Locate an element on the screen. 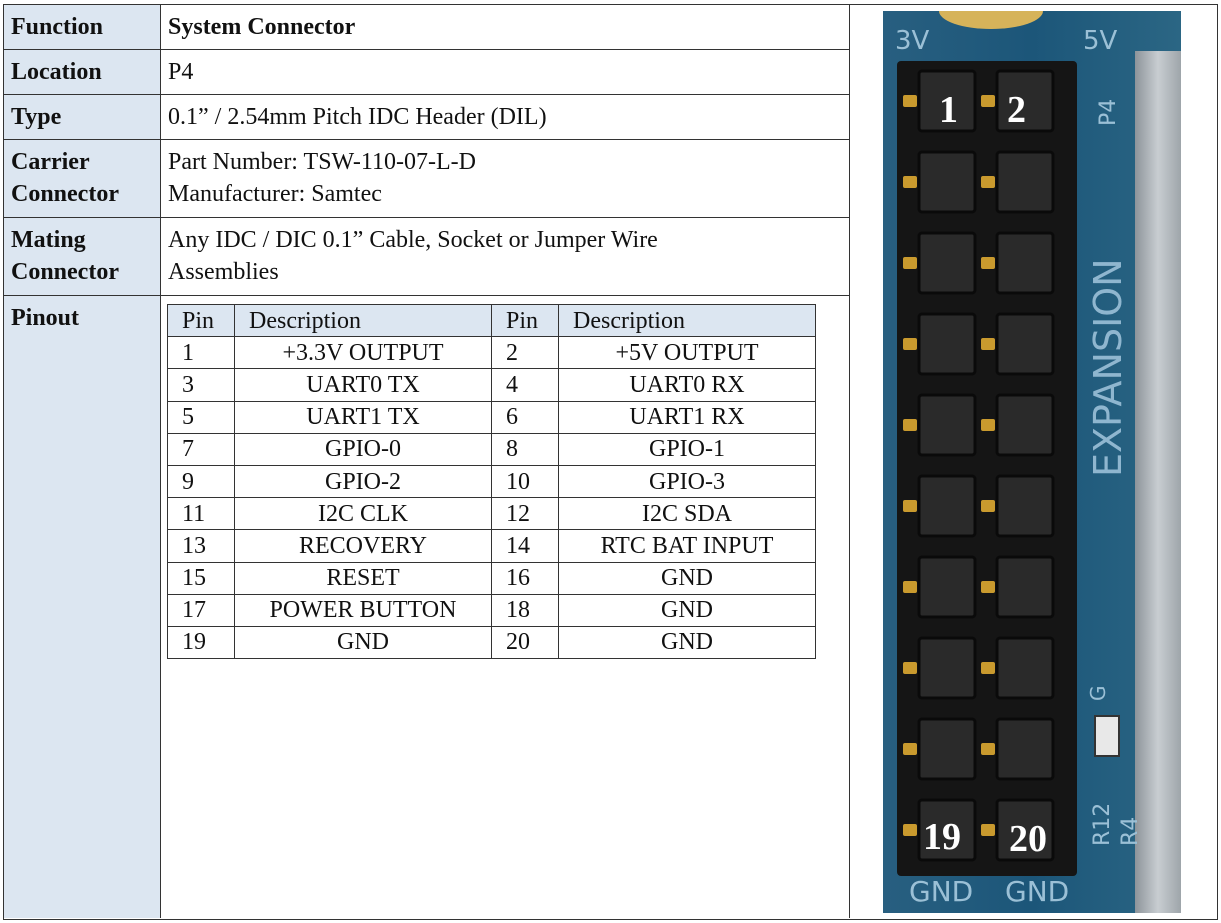 The image size is (1221, 923). function-value: System Connector is located at coordinates (505, 27).